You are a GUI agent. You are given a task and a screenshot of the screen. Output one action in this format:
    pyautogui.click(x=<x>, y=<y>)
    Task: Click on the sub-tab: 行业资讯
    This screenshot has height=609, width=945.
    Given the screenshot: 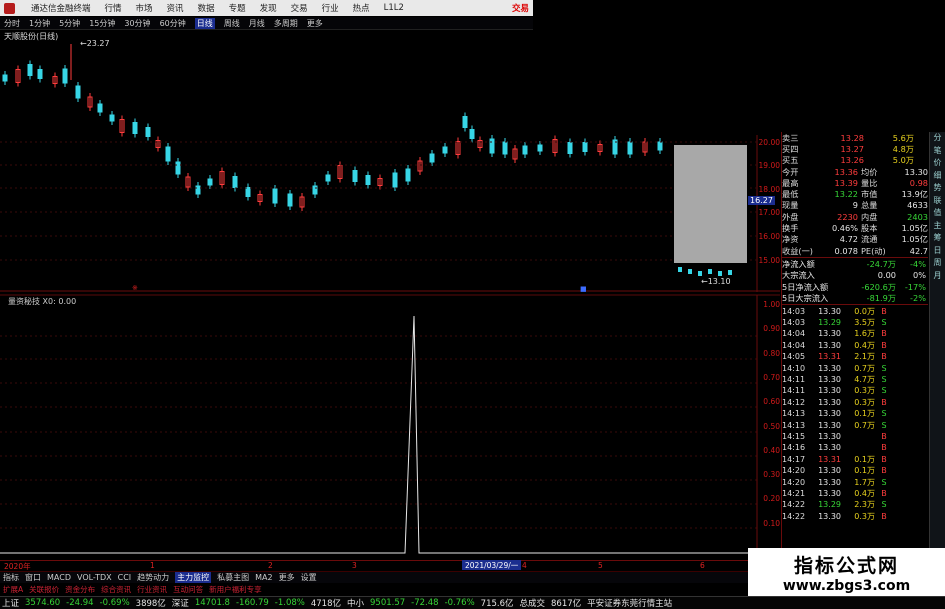 What is the action you would take?
    pyautogui.click(x=152, y=589)
    